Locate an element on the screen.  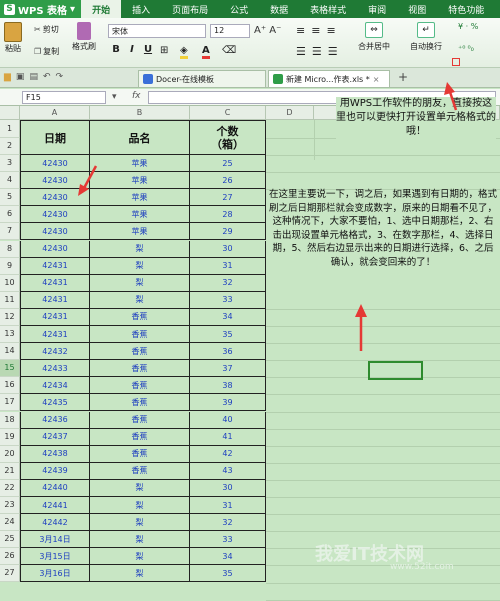
menu-home: 开始 is located at coordinates (101, 9).